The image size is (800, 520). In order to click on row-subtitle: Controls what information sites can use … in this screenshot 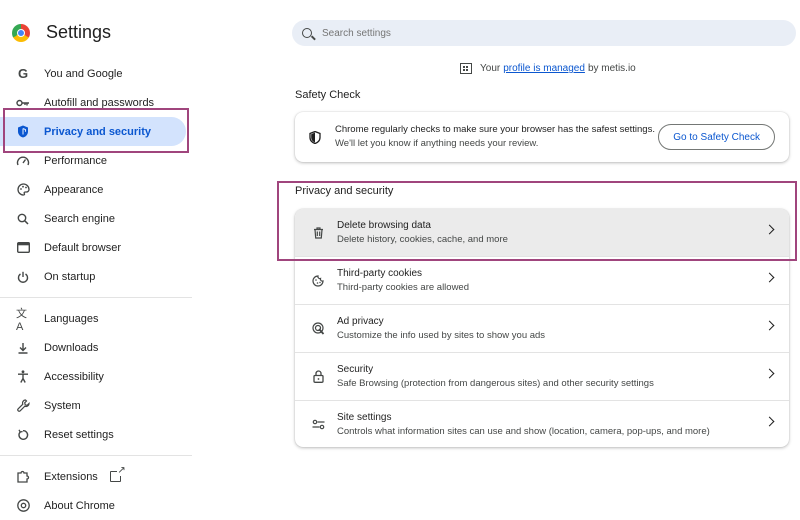, I will do `click(523, 431)`.